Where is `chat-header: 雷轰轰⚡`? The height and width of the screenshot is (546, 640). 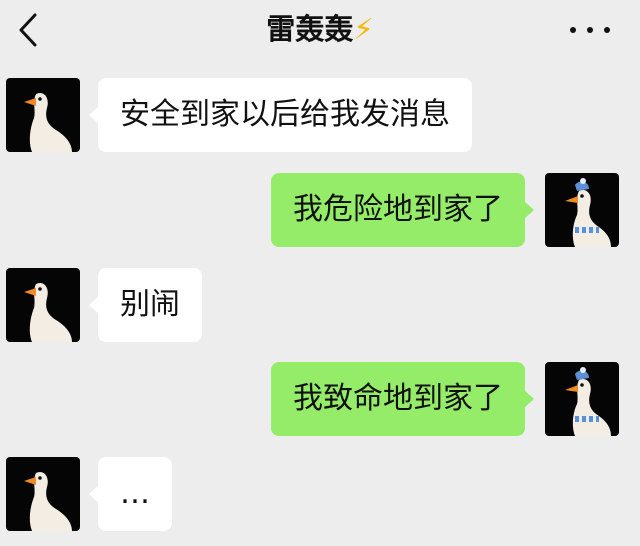 chat-header: 雷轰轰⚡ is located at coordinates (320, 30).